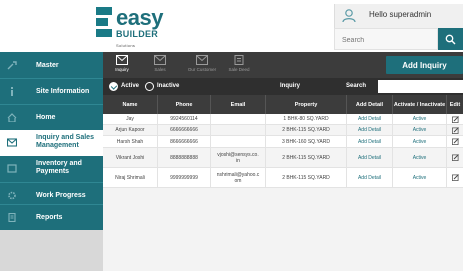  I want to click on cell-property: 3 BHK-160 SQ.YARD, so click(306, 141).